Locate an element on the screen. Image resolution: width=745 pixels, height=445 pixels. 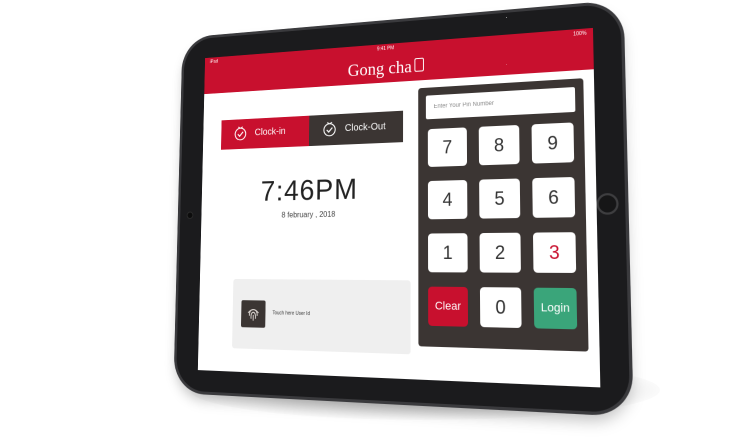
key-1: 1 is located at coordinates (448, 253).